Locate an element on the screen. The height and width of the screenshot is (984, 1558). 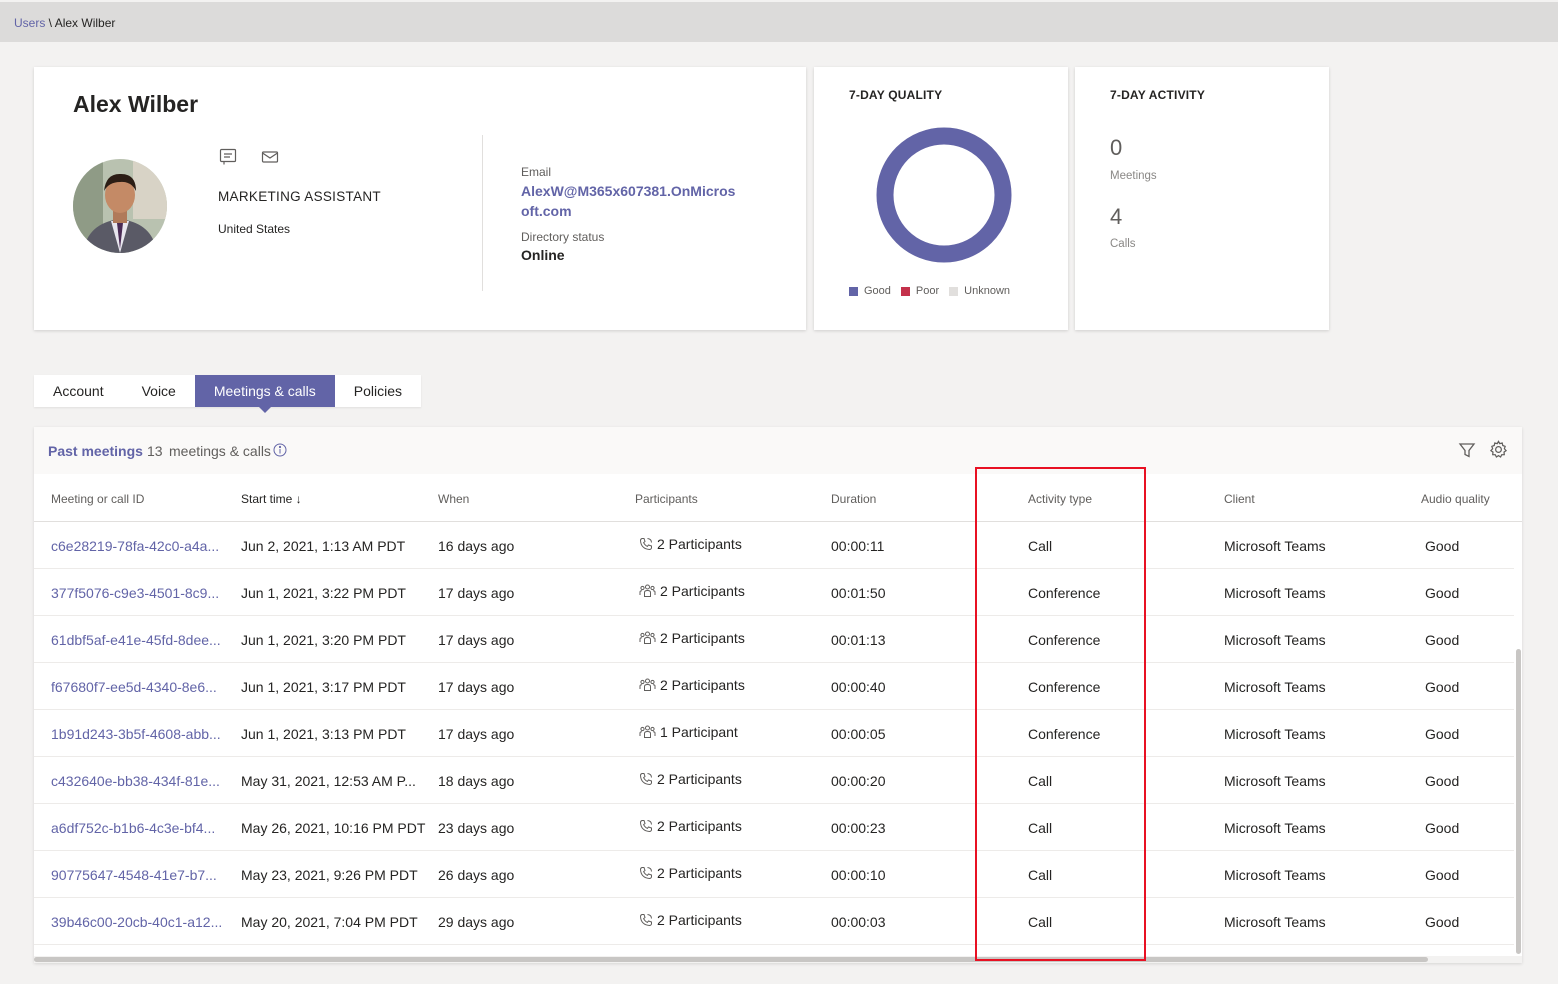
calls-label: Calls is located at coordinates (1123, 244).